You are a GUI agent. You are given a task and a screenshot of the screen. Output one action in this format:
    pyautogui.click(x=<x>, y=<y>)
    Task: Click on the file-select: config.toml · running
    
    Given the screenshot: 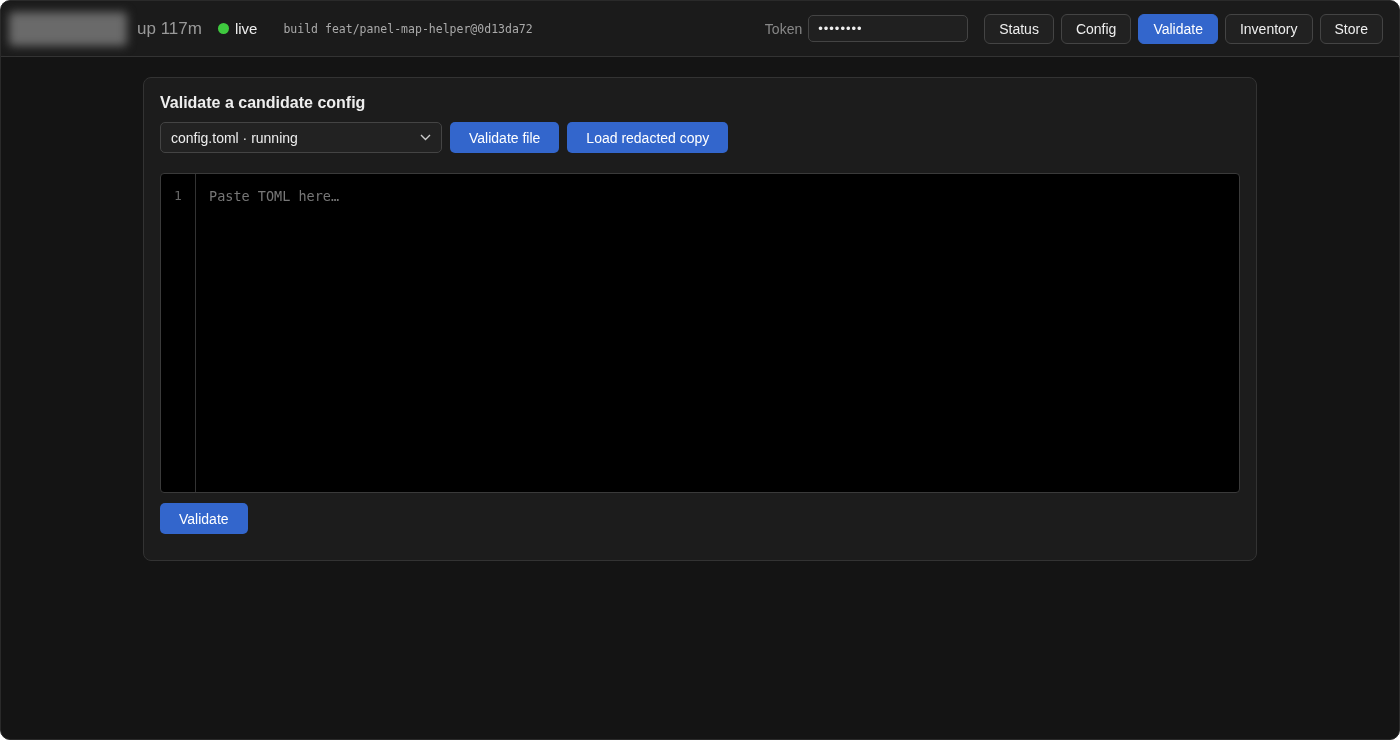 What is the action you would take?
    pyautogui.click(x=301, y=137)
    